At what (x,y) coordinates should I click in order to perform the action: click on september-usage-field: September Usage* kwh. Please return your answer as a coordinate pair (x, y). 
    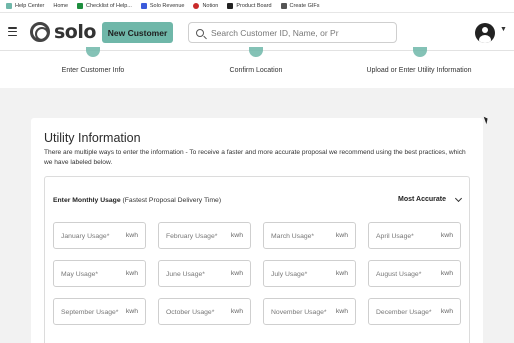
    Looking at the image, I should click on (99, 311).